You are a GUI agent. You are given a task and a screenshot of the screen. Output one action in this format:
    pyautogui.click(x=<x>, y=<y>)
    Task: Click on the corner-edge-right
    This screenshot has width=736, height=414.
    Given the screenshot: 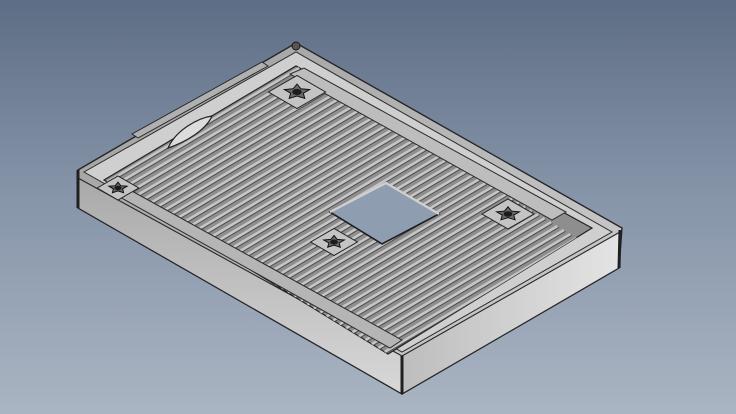 What is the action you would take?
    pyautogui.click(x=619, y=249)
    